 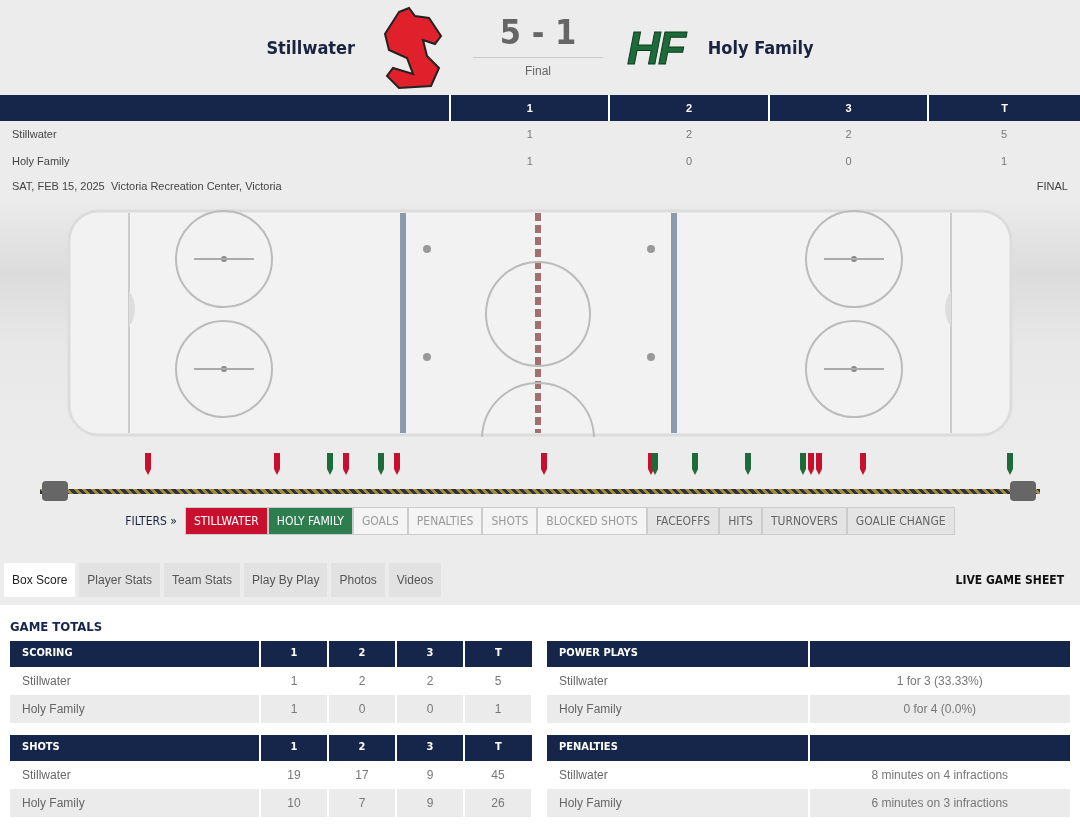 I want to click on table-cell: 9, so click(x=430, y=802).